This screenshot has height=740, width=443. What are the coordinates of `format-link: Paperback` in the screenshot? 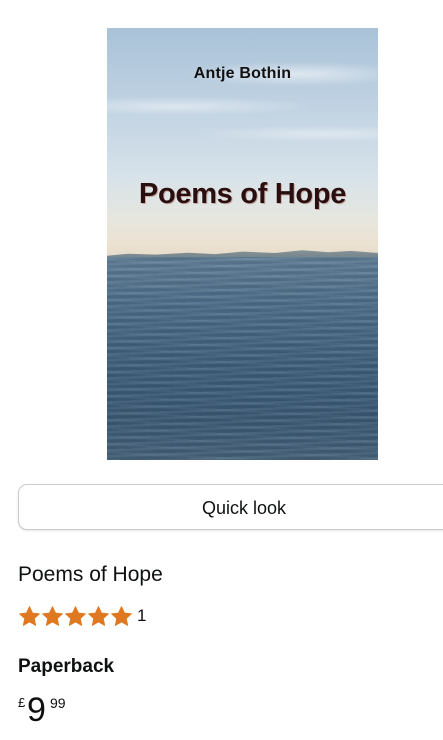 It's located at (66, 667).